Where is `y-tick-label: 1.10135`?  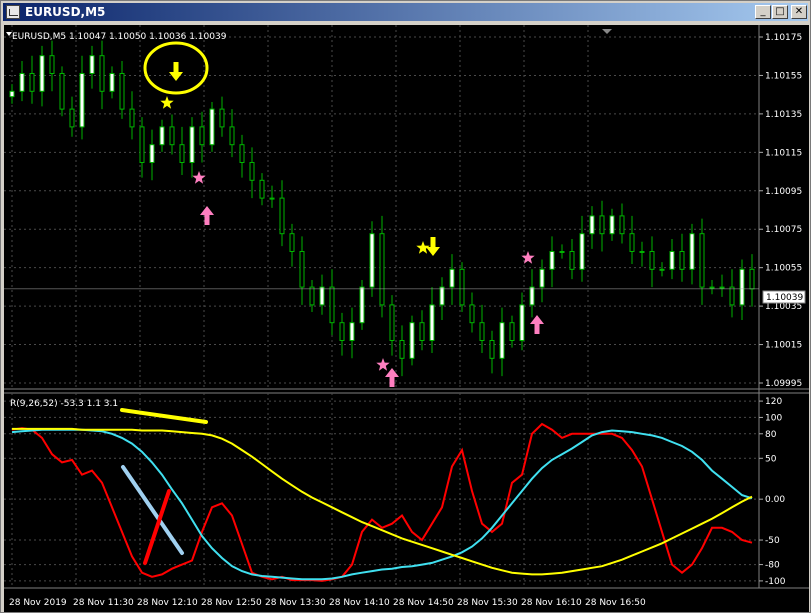 y-tick-label: 1.10135 is located at coordinates (783, 115).